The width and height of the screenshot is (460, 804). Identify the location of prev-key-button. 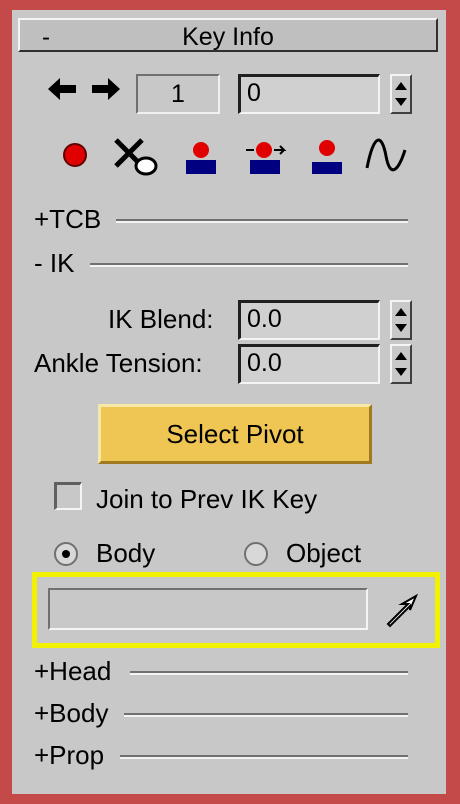
(63, 93).